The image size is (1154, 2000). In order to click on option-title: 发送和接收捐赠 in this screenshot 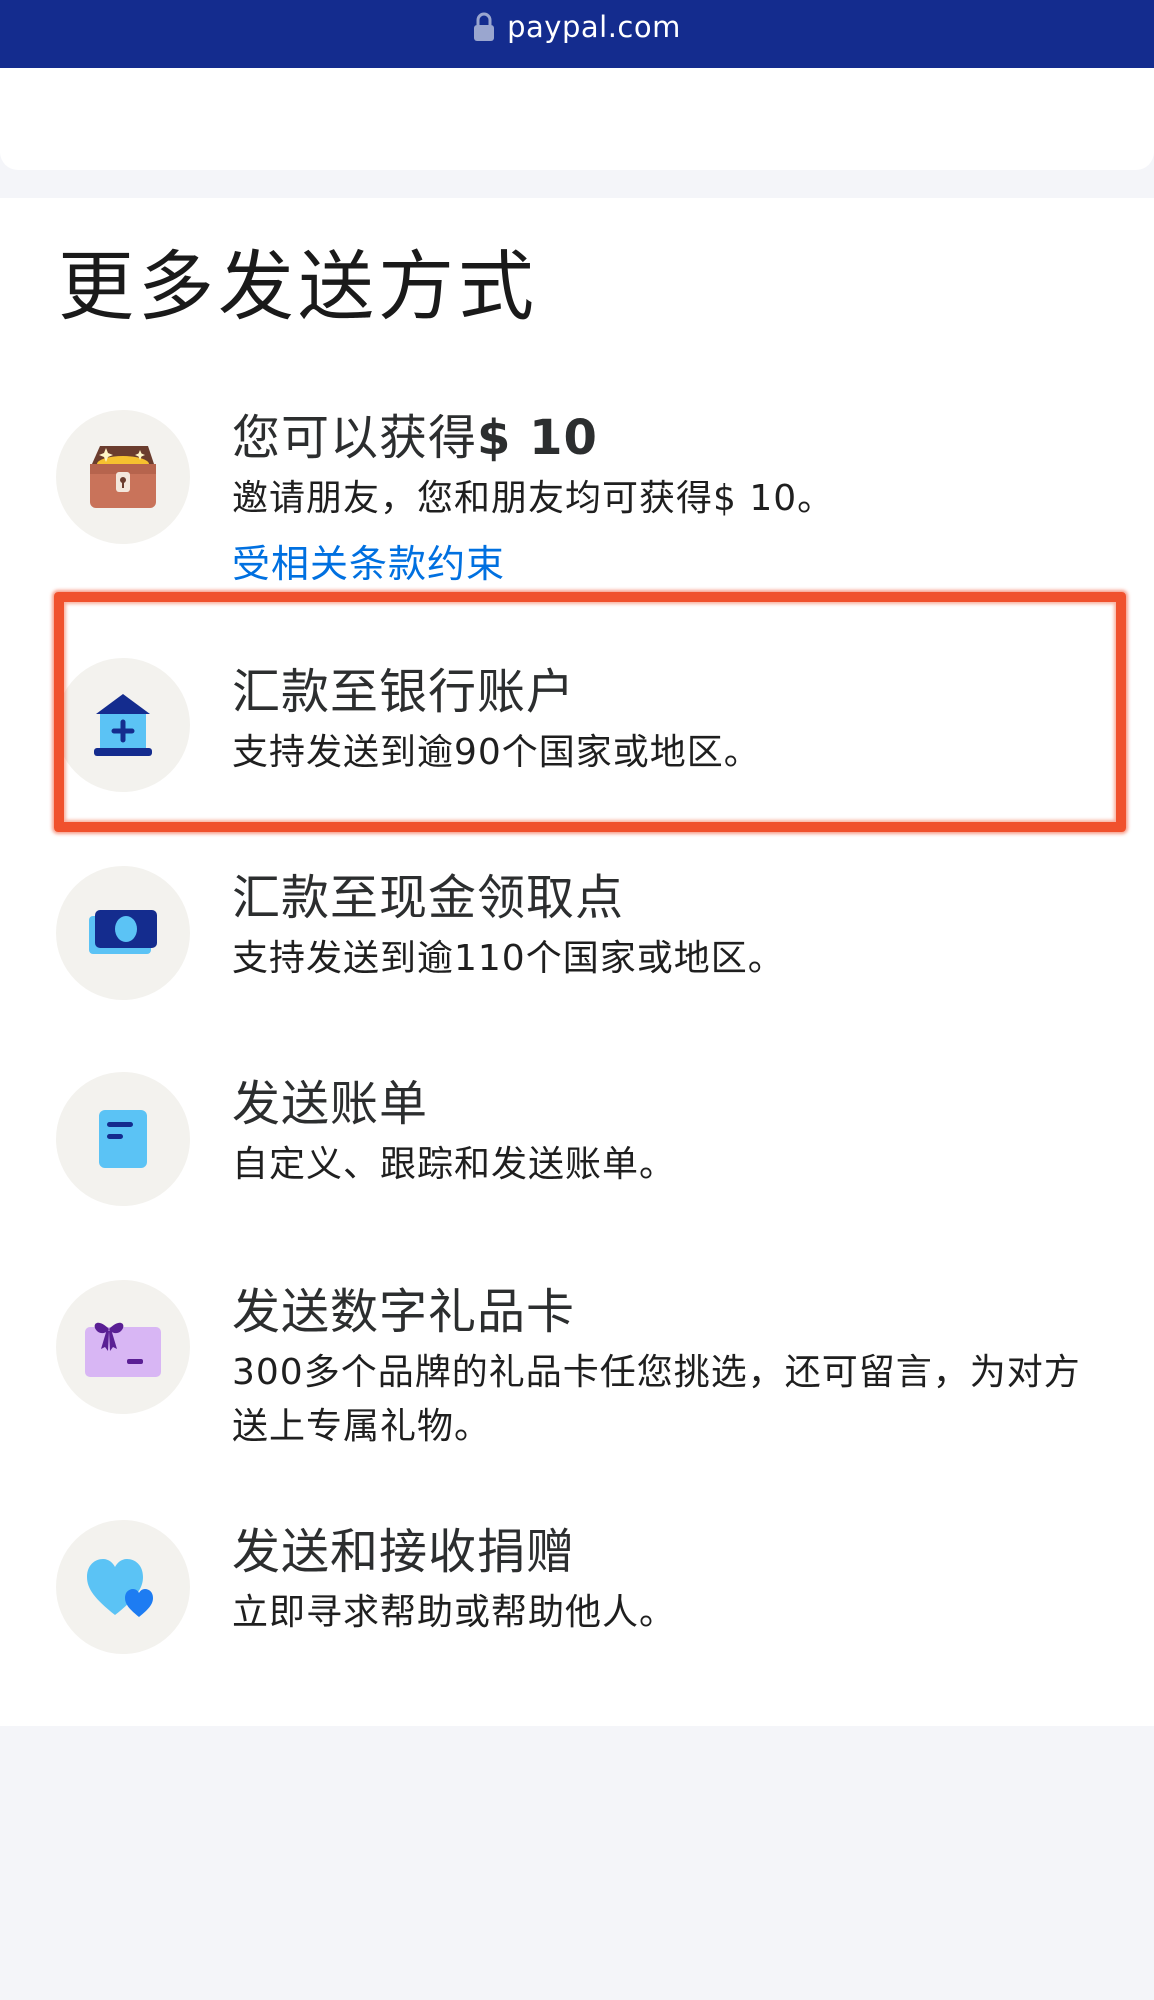, I will do `click(404, 1552)`.